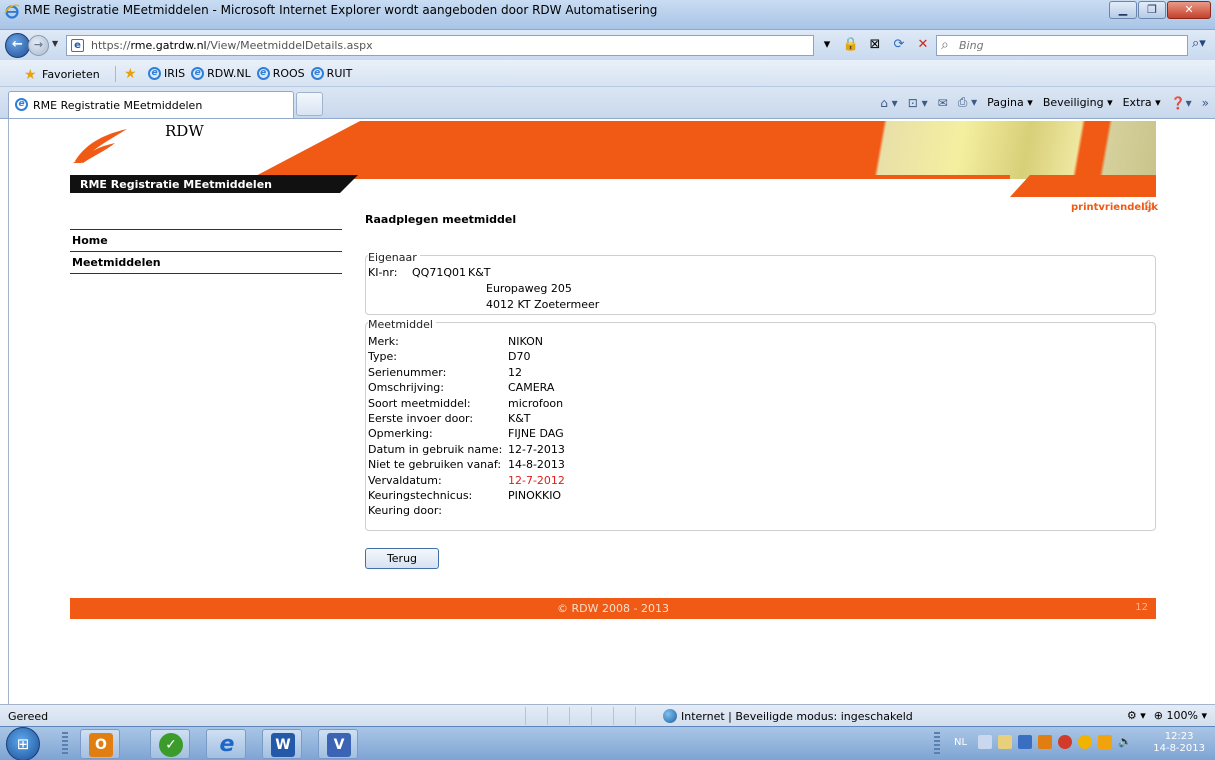 The image size is (1215, 760). Describe the element at coordinates (960, 742) in the screenshot. I see `language-indicator: NL` at that location.